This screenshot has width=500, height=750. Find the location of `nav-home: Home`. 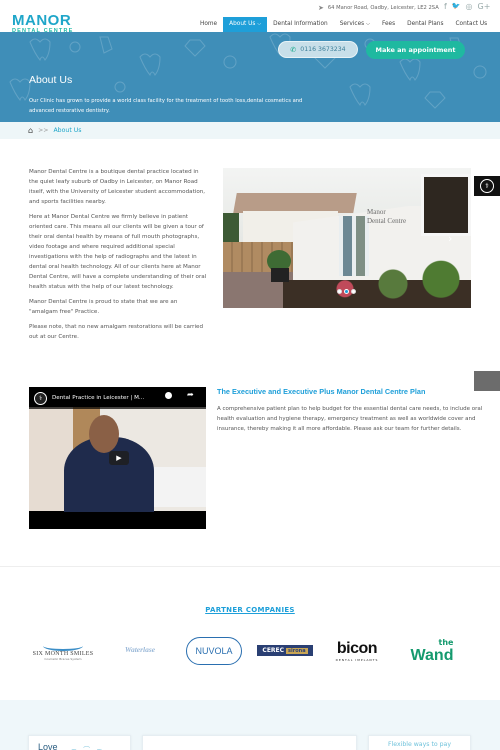

nav-home: Home is located at coordinates (208, 24).